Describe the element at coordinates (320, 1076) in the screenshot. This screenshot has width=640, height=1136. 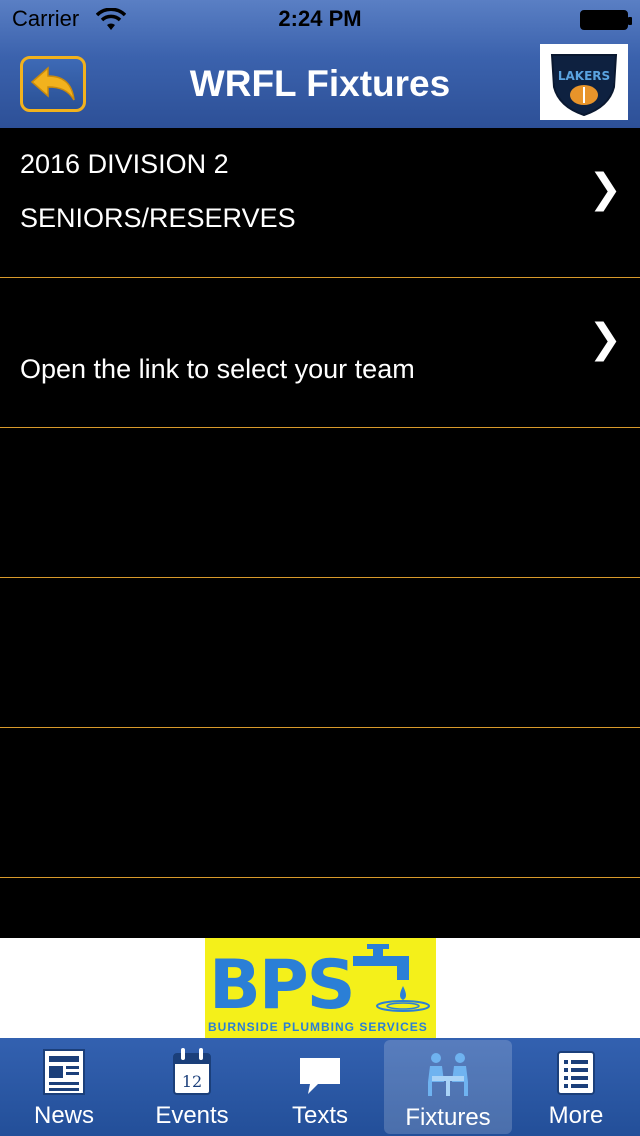
I see `speech-bubble-icon` at that location.